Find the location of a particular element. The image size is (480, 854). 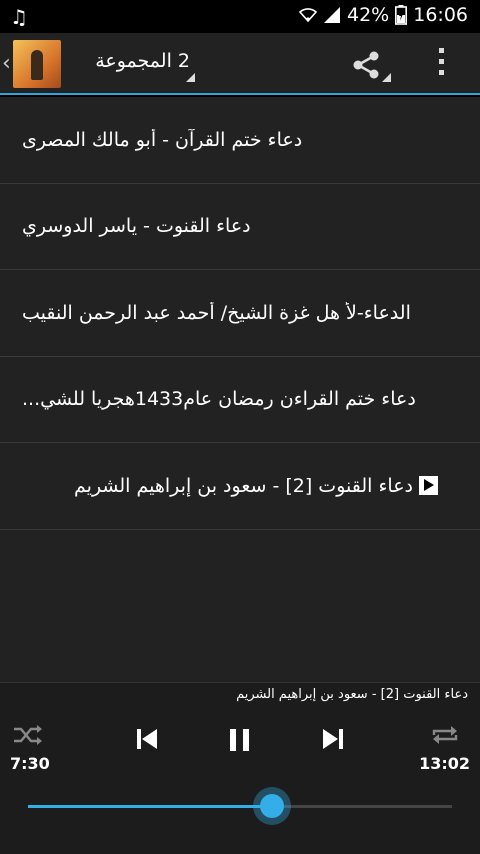

seek-bar-thumb is located at coordinates (271, 806).